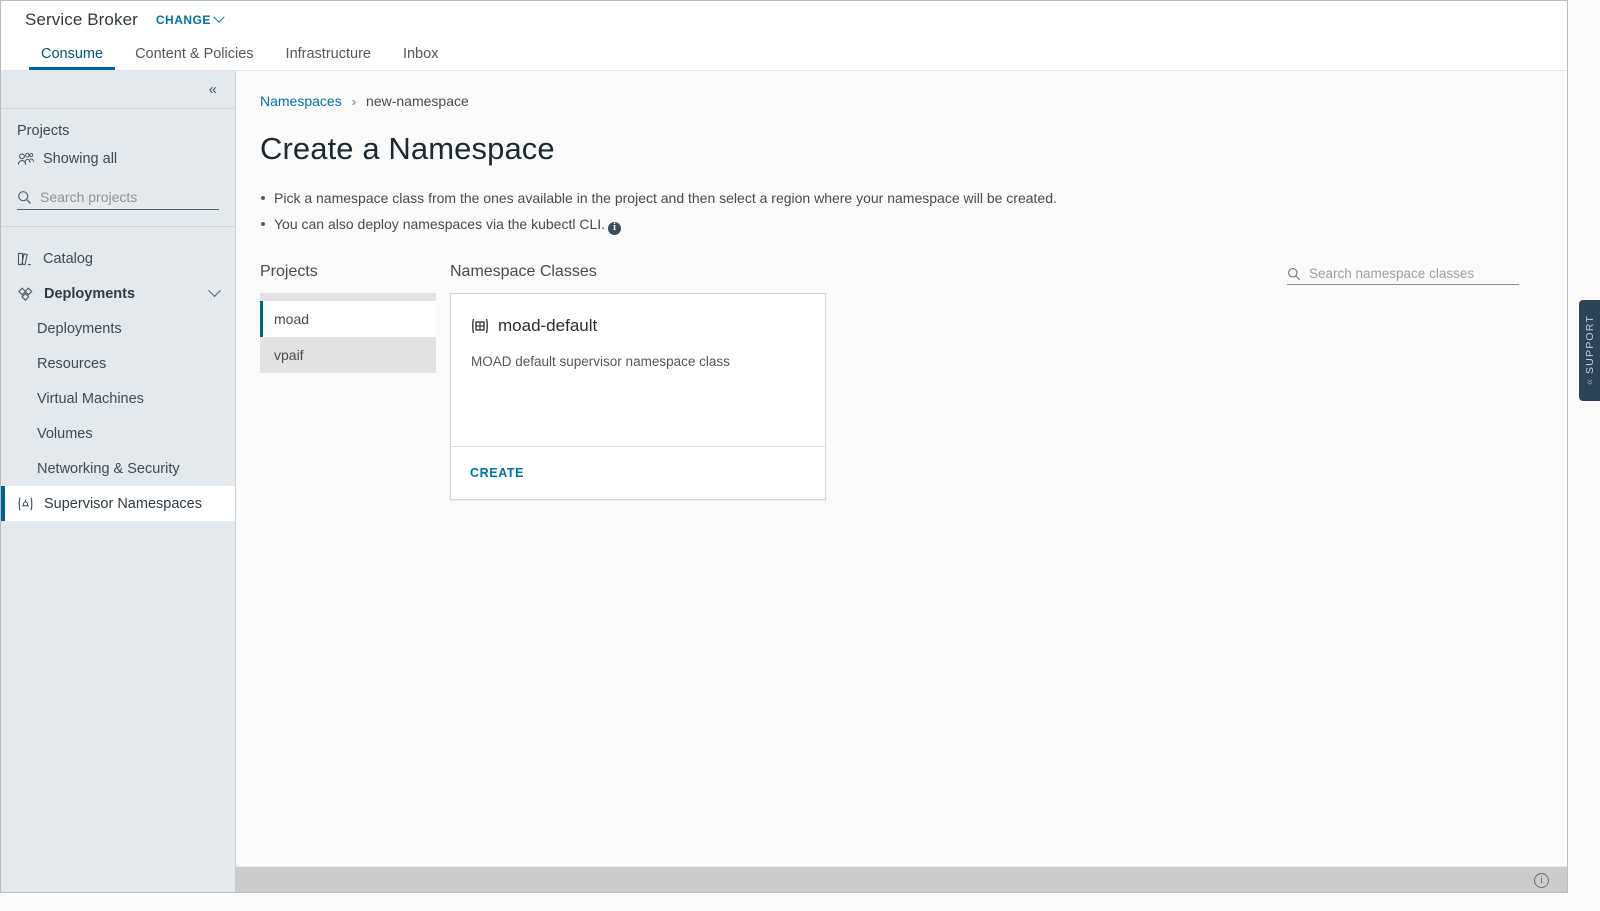 The image size is (1600, 911). I want to click on users-group-icon, so click(25, 159).